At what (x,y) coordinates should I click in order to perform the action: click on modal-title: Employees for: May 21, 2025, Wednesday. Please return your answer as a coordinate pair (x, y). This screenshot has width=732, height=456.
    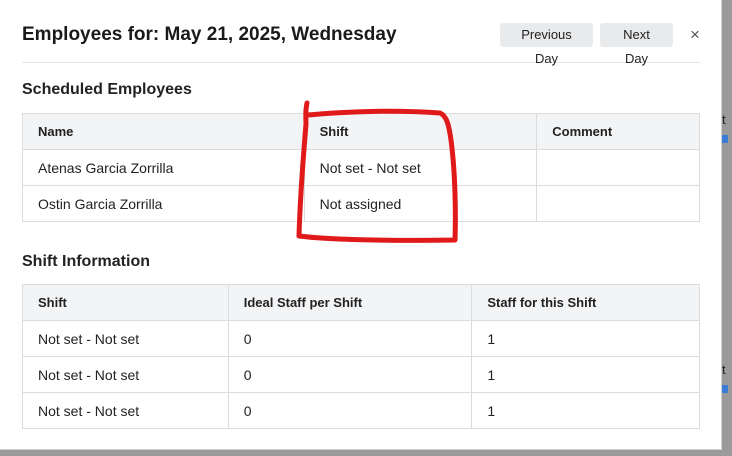
    Looking at the image, I should click on (209, 34).